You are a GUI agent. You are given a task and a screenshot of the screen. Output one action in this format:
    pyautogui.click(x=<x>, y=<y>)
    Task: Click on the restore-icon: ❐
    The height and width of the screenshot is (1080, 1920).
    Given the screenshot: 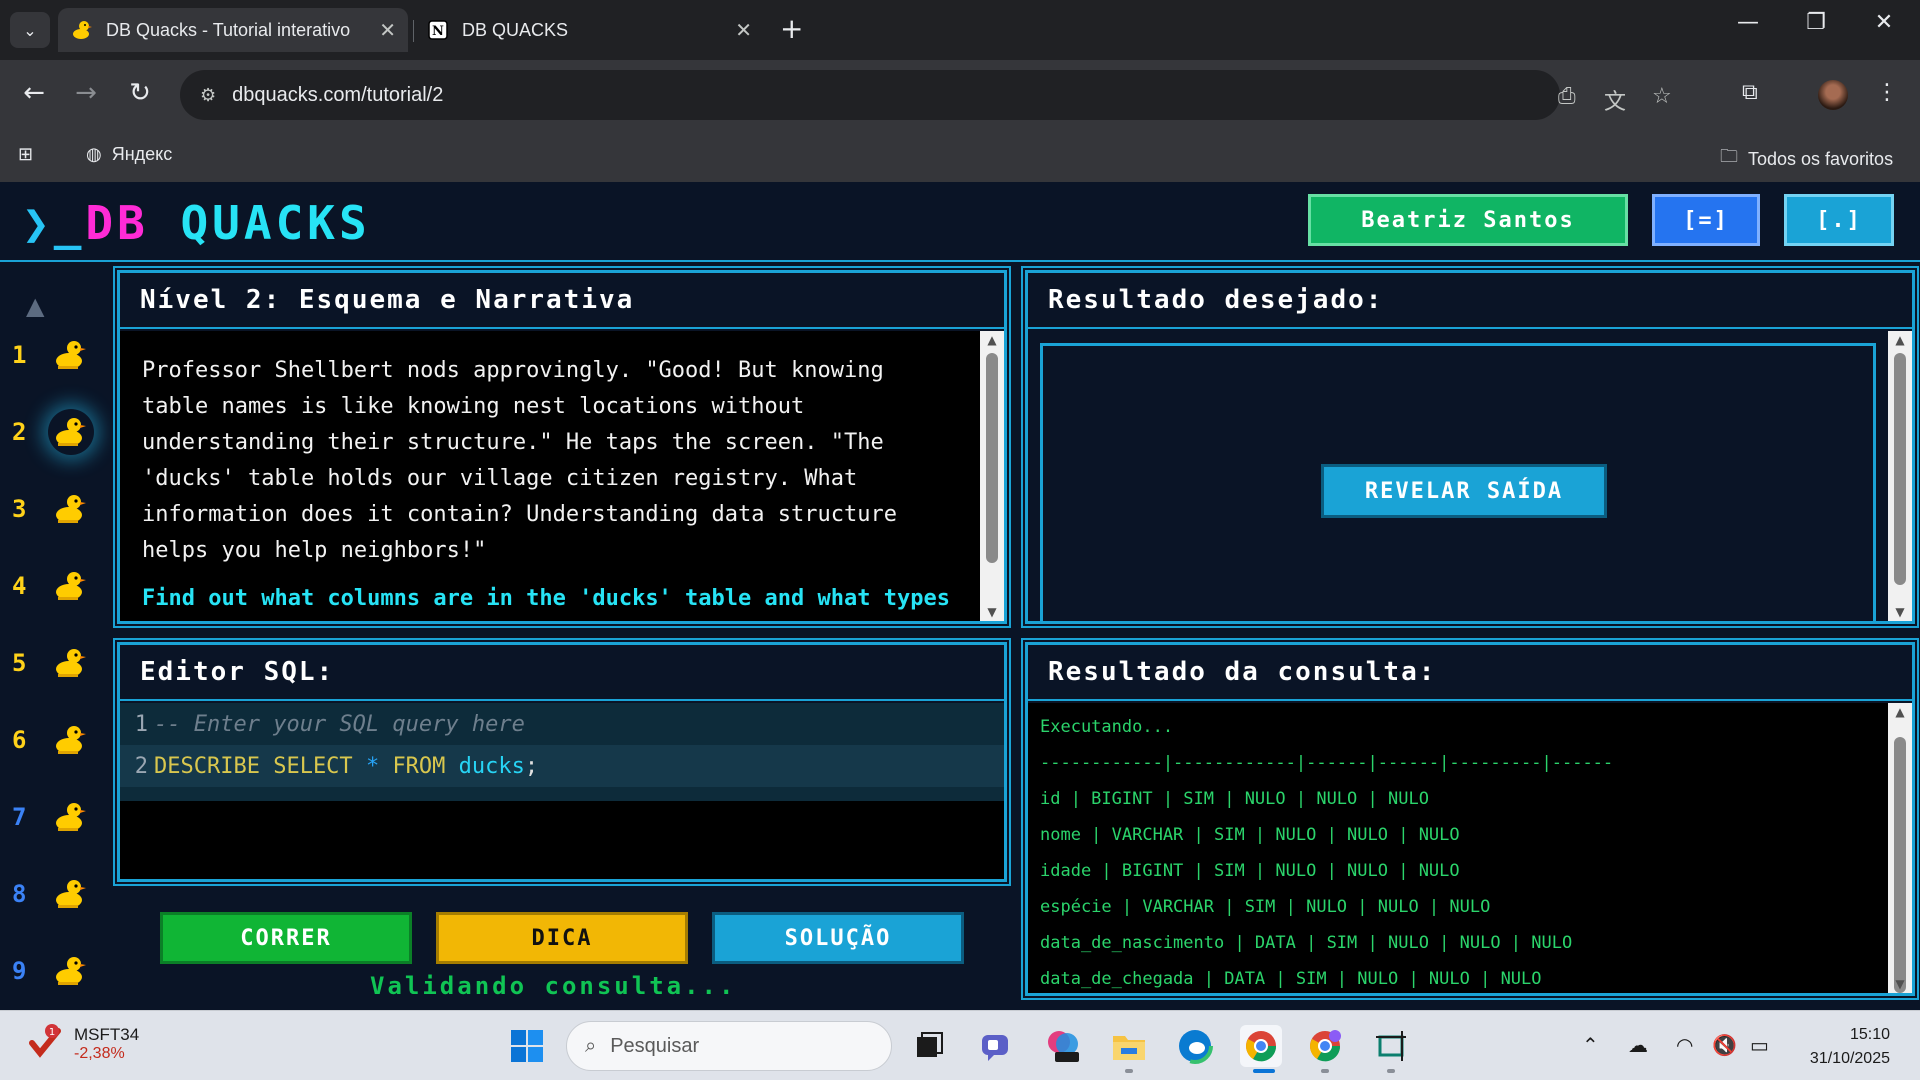 What is the action you would take?
    pyautogui.click(x=1816, y=22)
    